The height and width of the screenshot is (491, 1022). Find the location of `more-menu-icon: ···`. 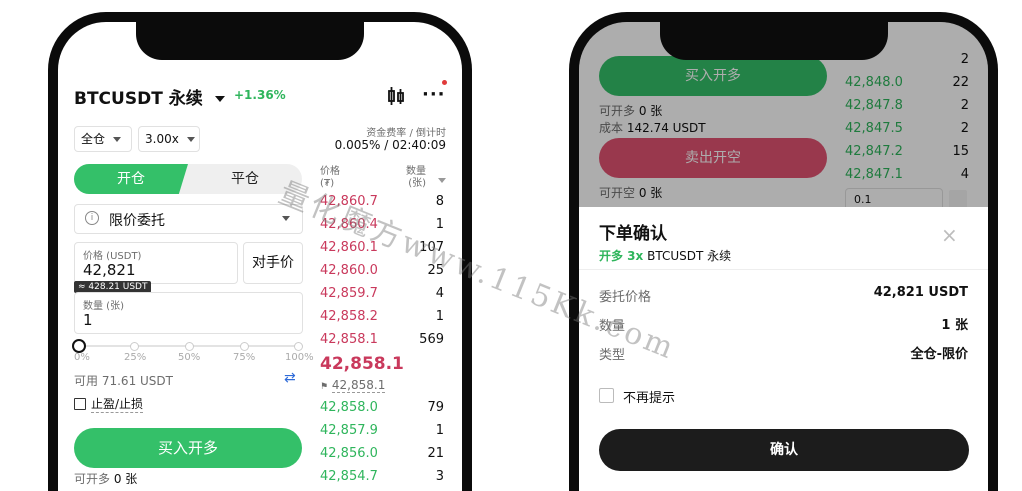

more-menu-icon: ··· is located at coordinates (434, 94).